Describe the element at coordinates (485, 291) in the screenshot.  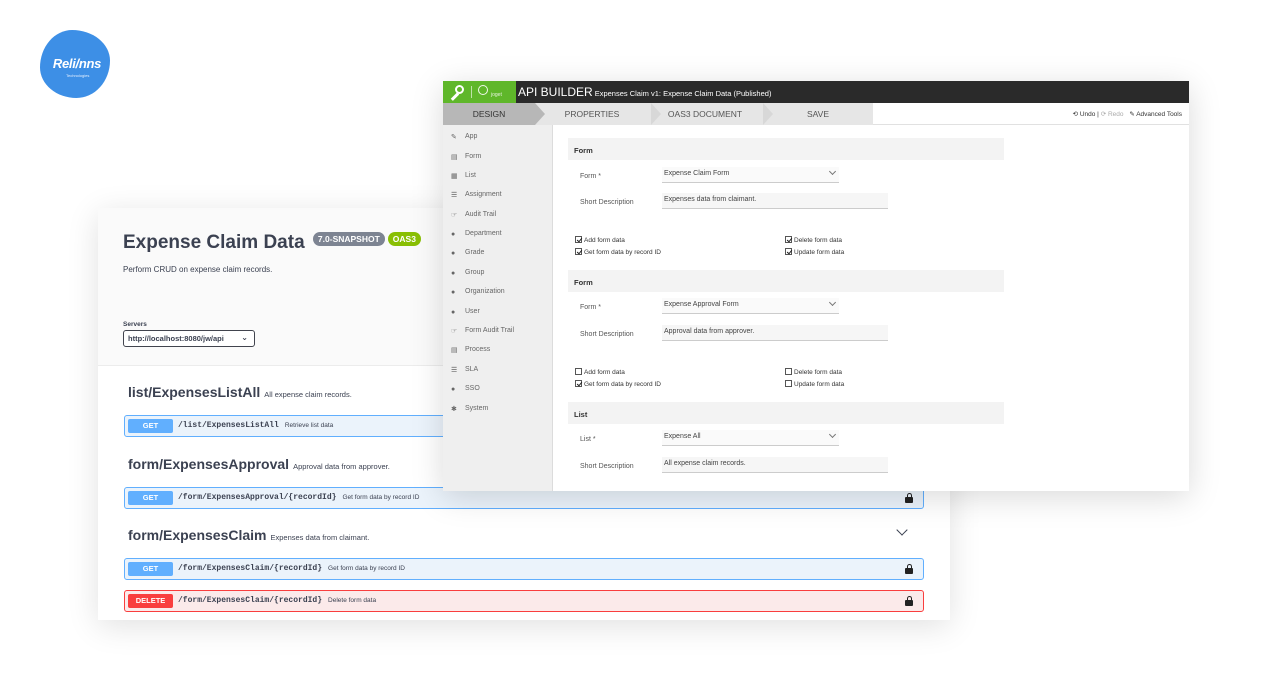
I see `sidebar-item-label: Organization` at that location.